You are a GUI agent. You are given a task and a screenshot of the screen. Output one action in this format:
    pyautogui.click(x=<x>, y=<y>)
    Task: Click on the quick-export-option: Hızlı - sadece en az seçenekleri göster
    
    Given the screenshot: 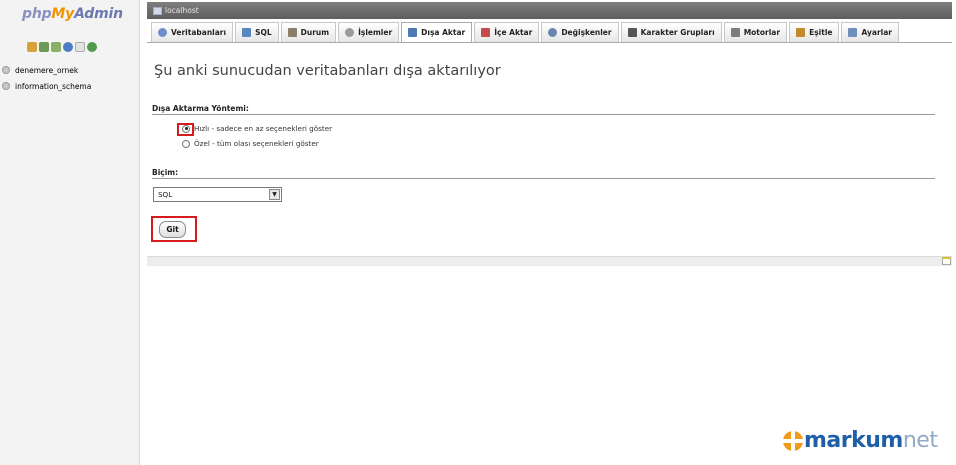 What is the action you would take?
    pyautogui.click(x=257, y=128)
    